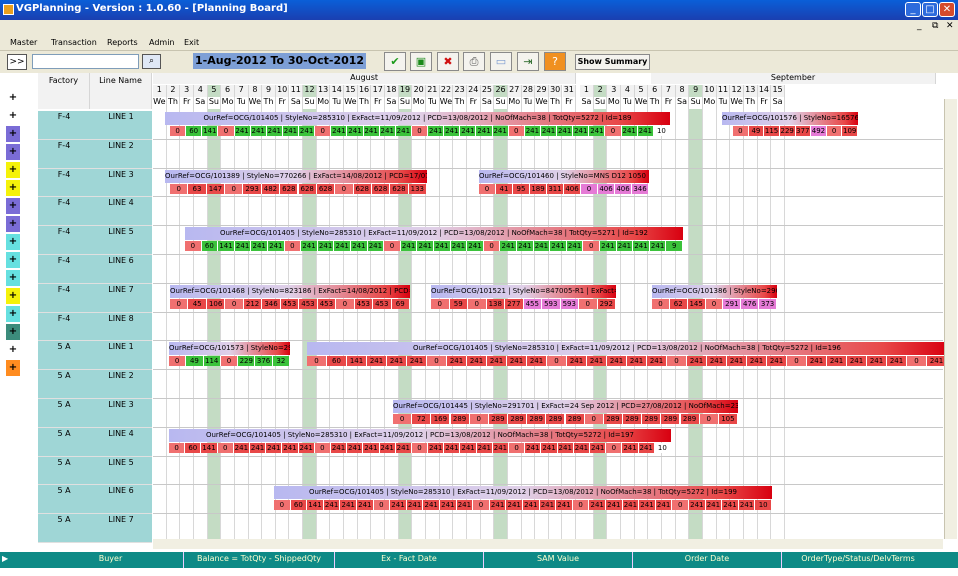  Describe the element at coordinates (569, 91) in the screenshot. I see `day-number: 31` at that location.